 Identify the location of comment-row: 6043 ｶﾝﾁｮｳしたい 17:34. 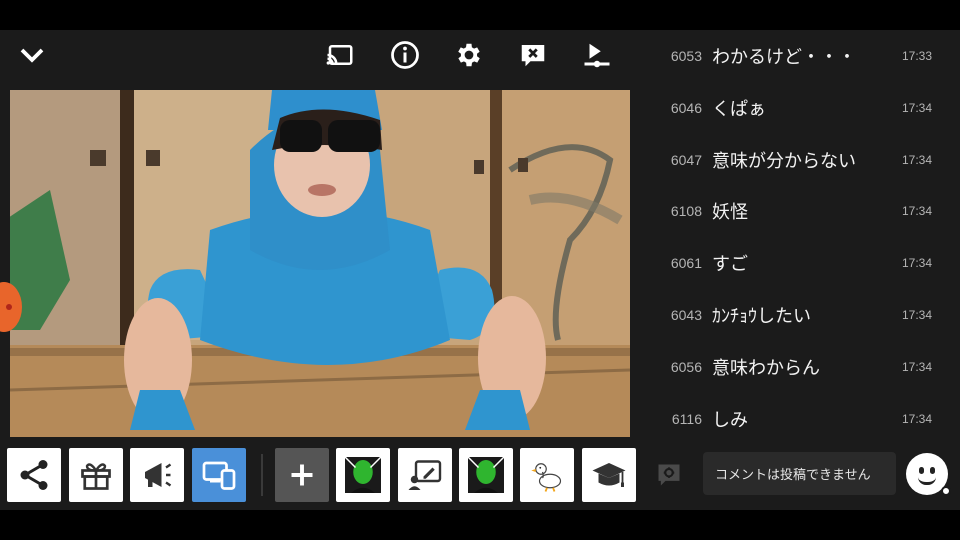
(800, 315).